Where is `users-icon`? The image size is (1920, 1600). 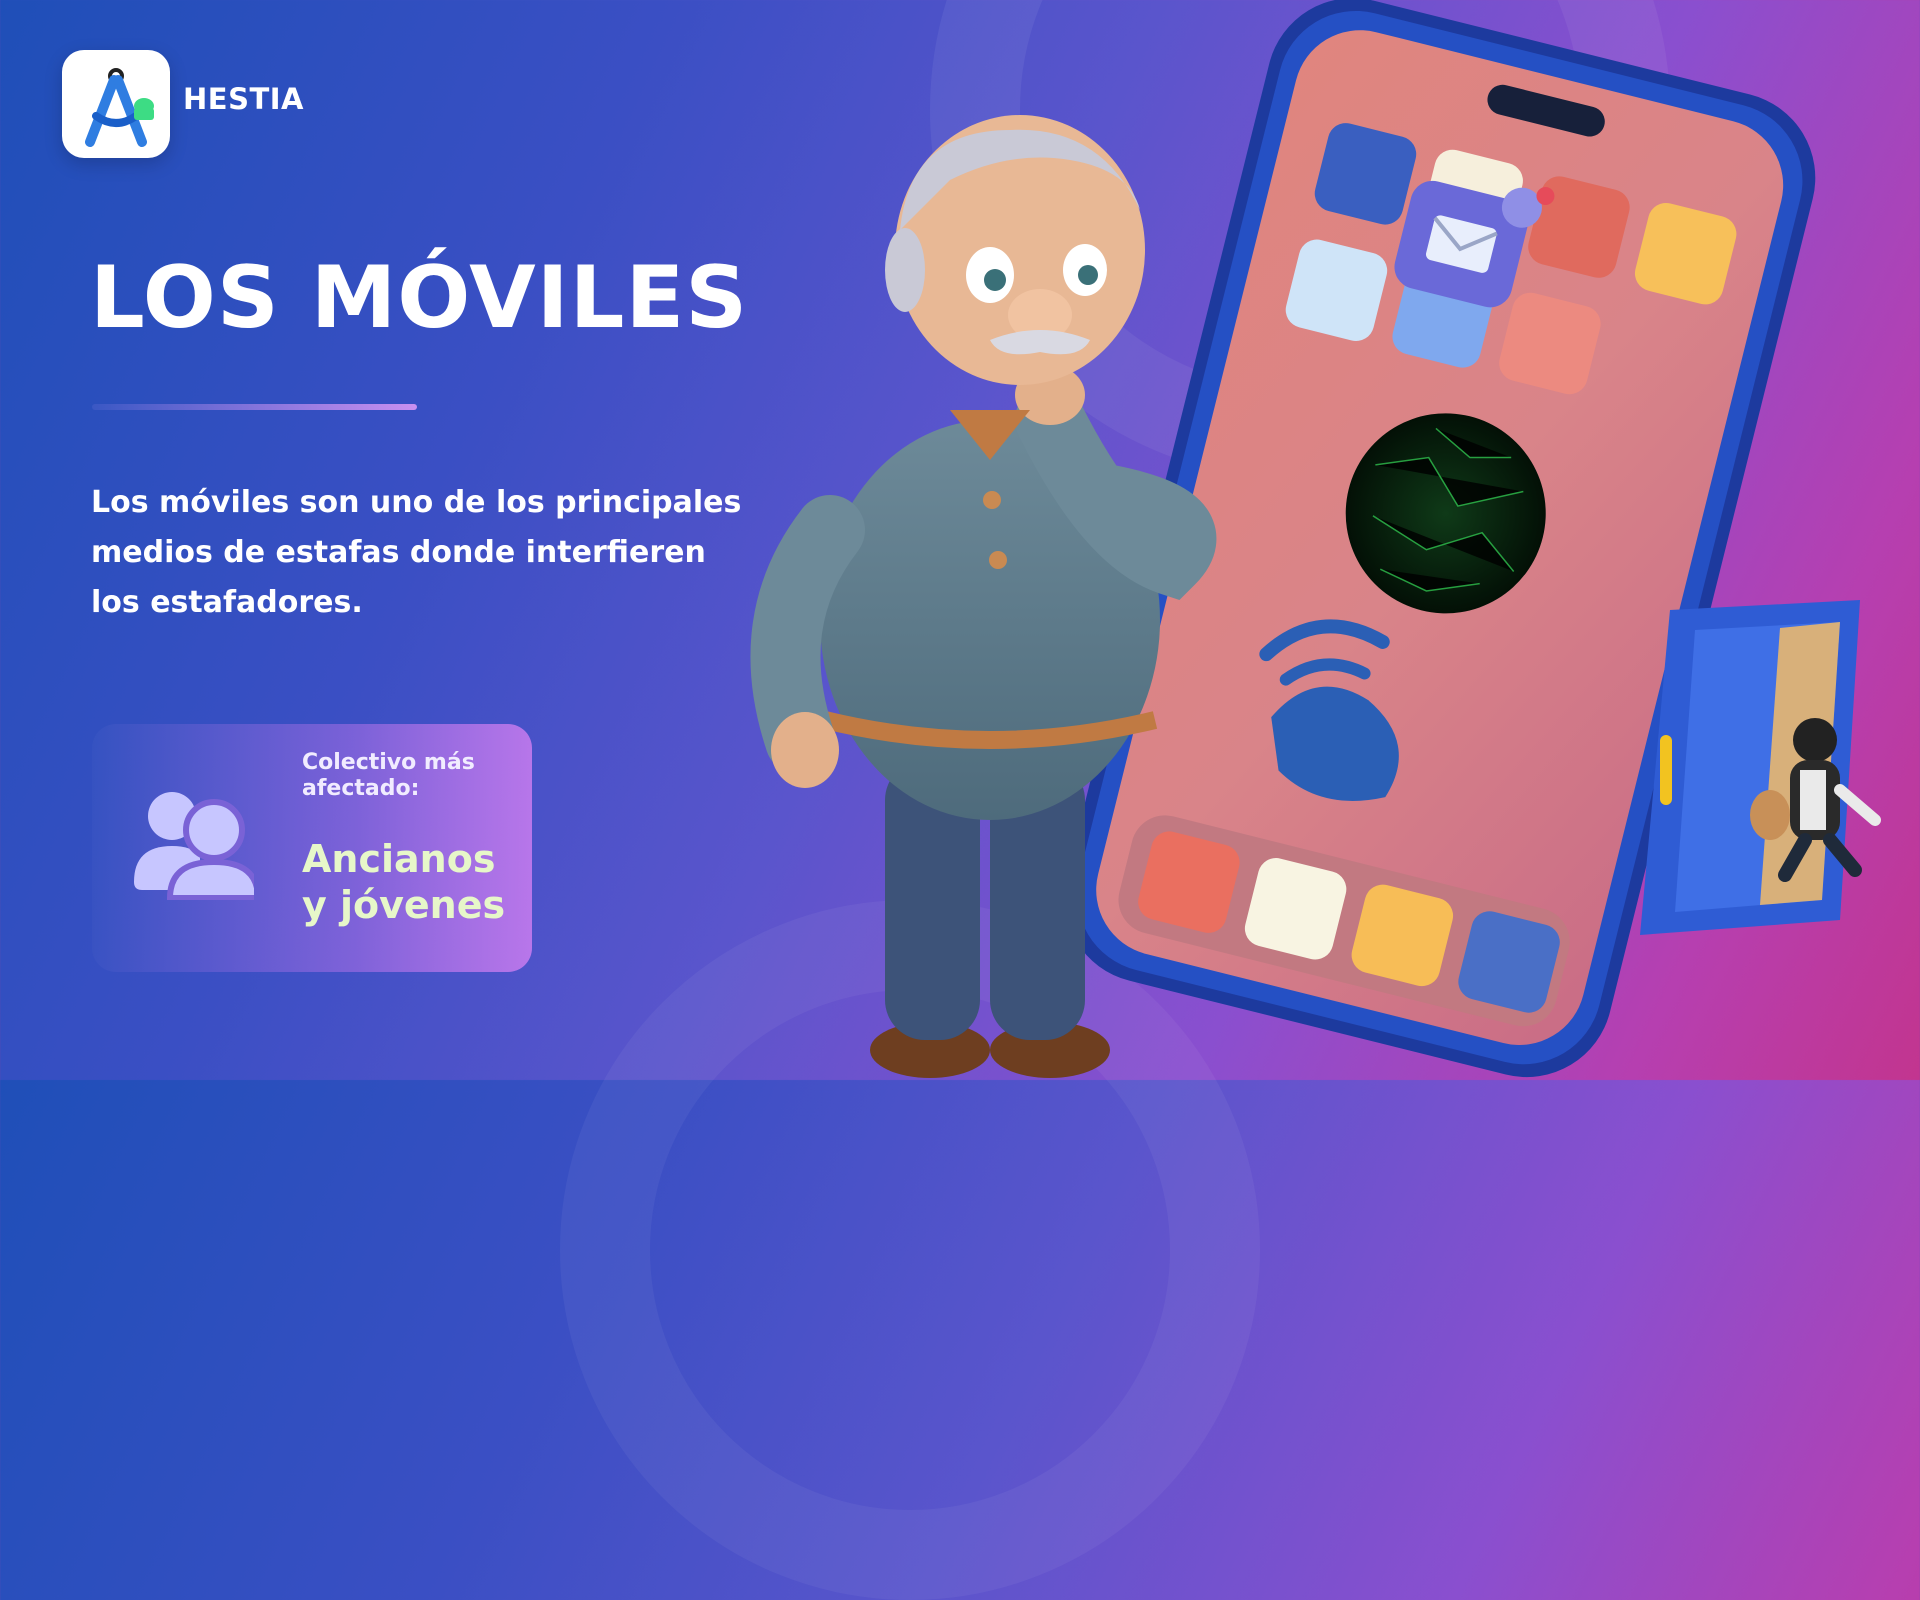
users-icon is located at coordinates (194, 846).